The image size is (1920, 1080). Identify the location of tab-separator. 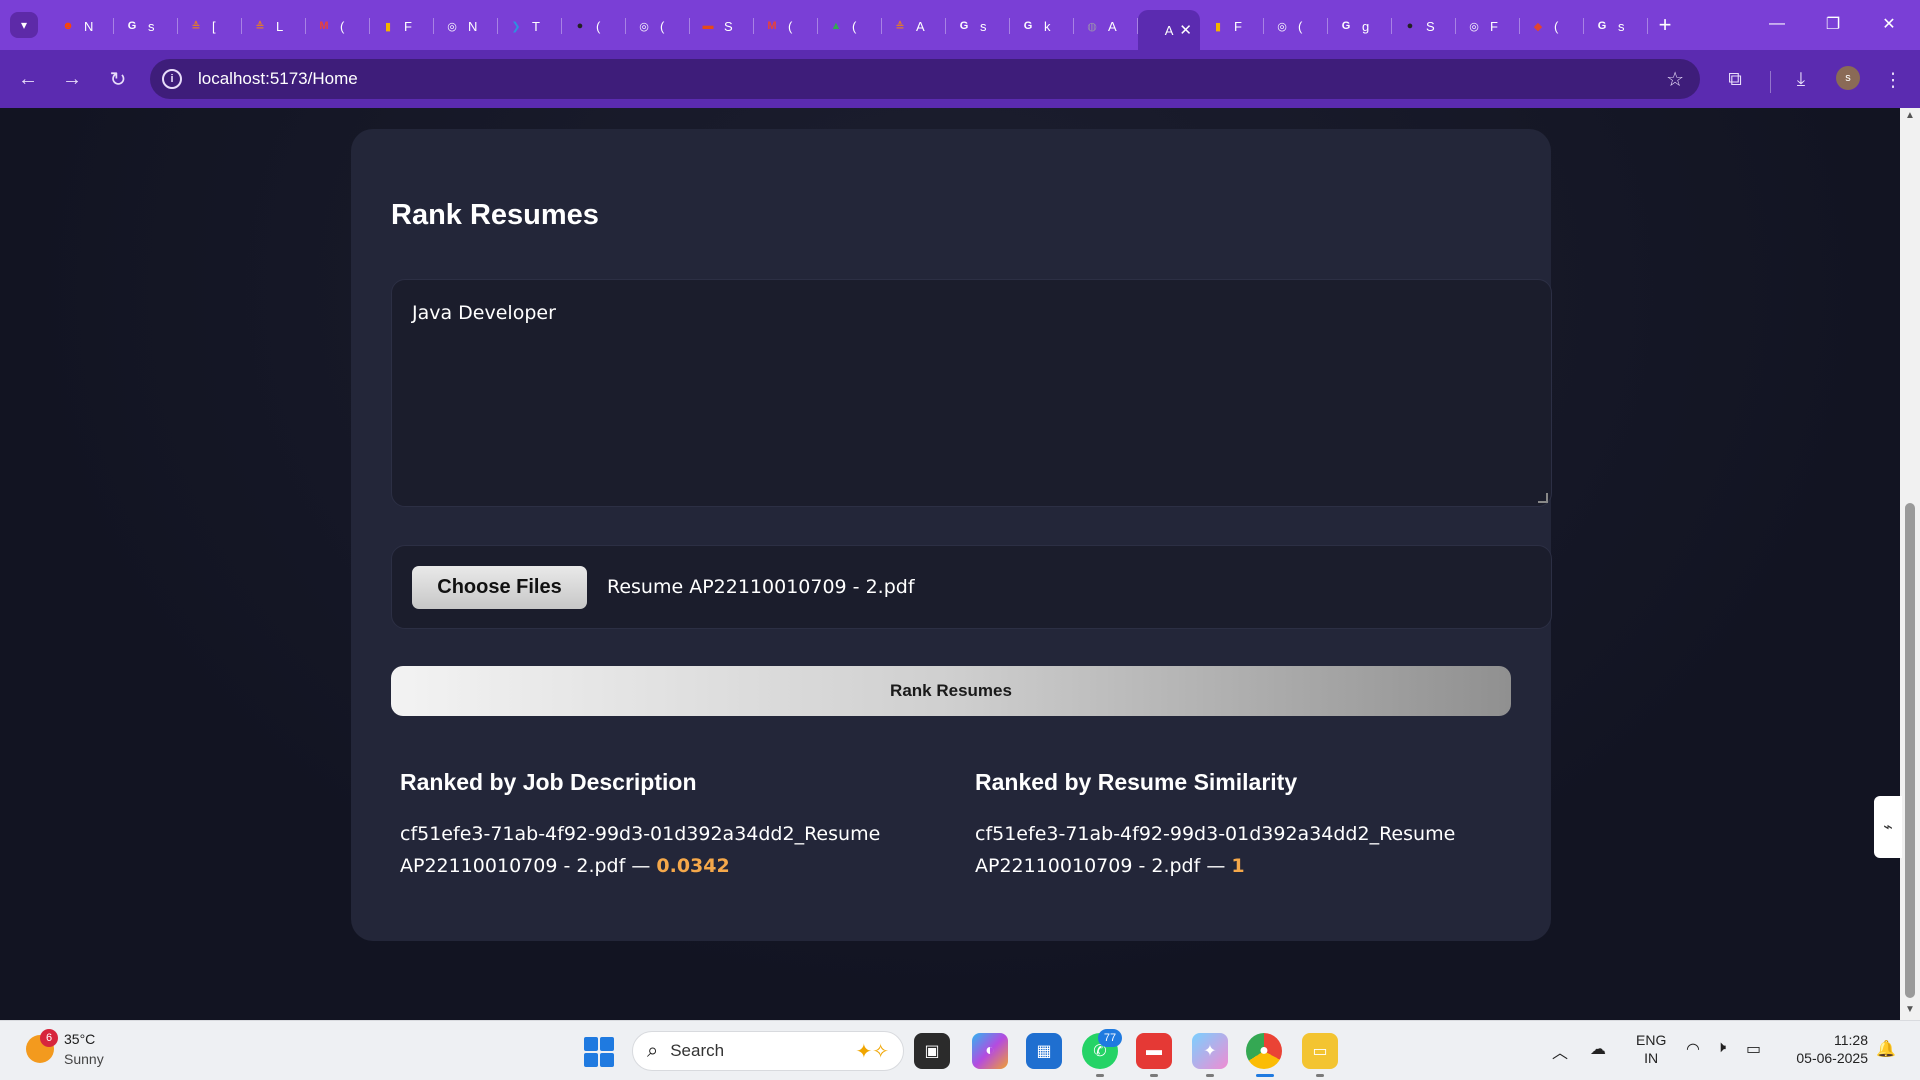
(1647, 26).